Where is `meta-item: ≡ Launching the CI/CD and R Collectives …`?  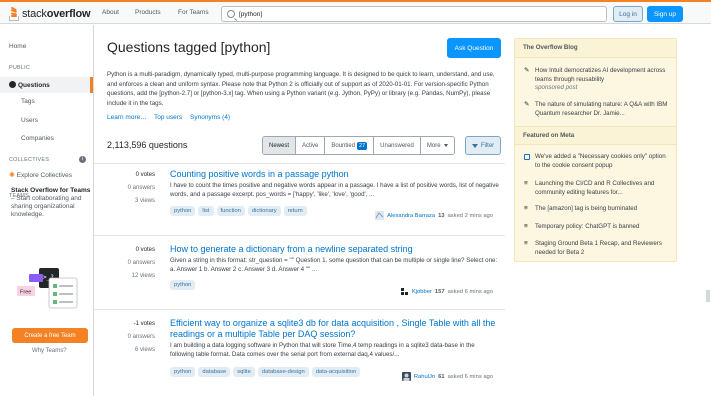 meta-item: ≡ Launching the CI/CD and R Collectives … is located at coordinates (598, 188).